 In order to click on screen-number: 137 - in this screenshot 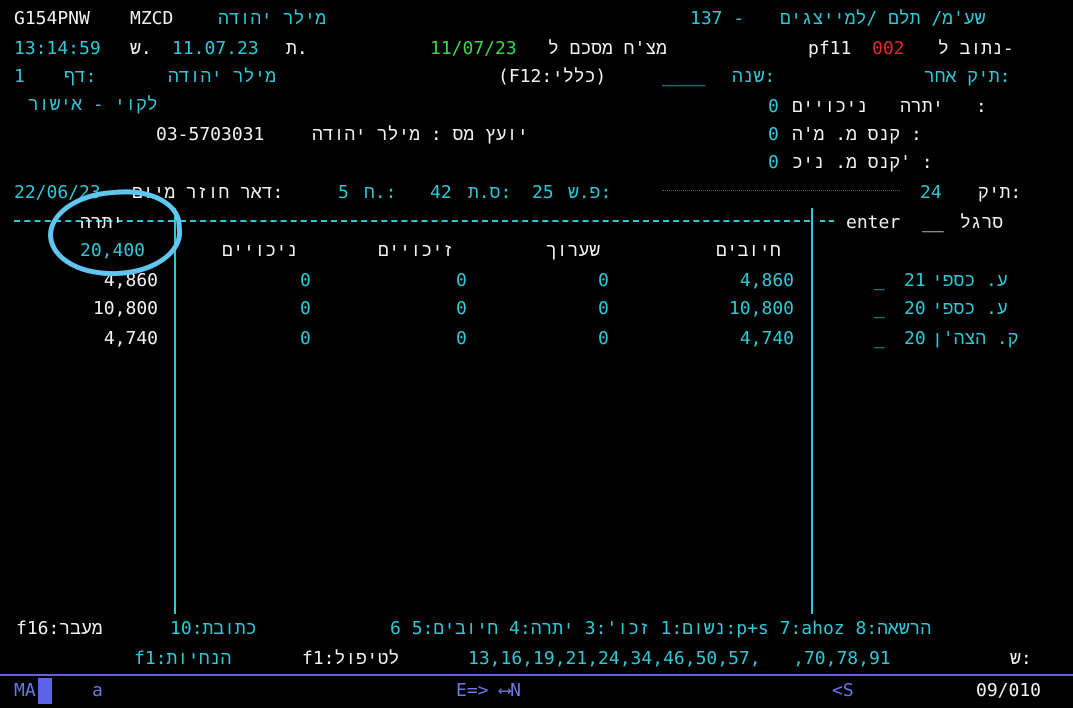, I will do `click(717, 18)`.